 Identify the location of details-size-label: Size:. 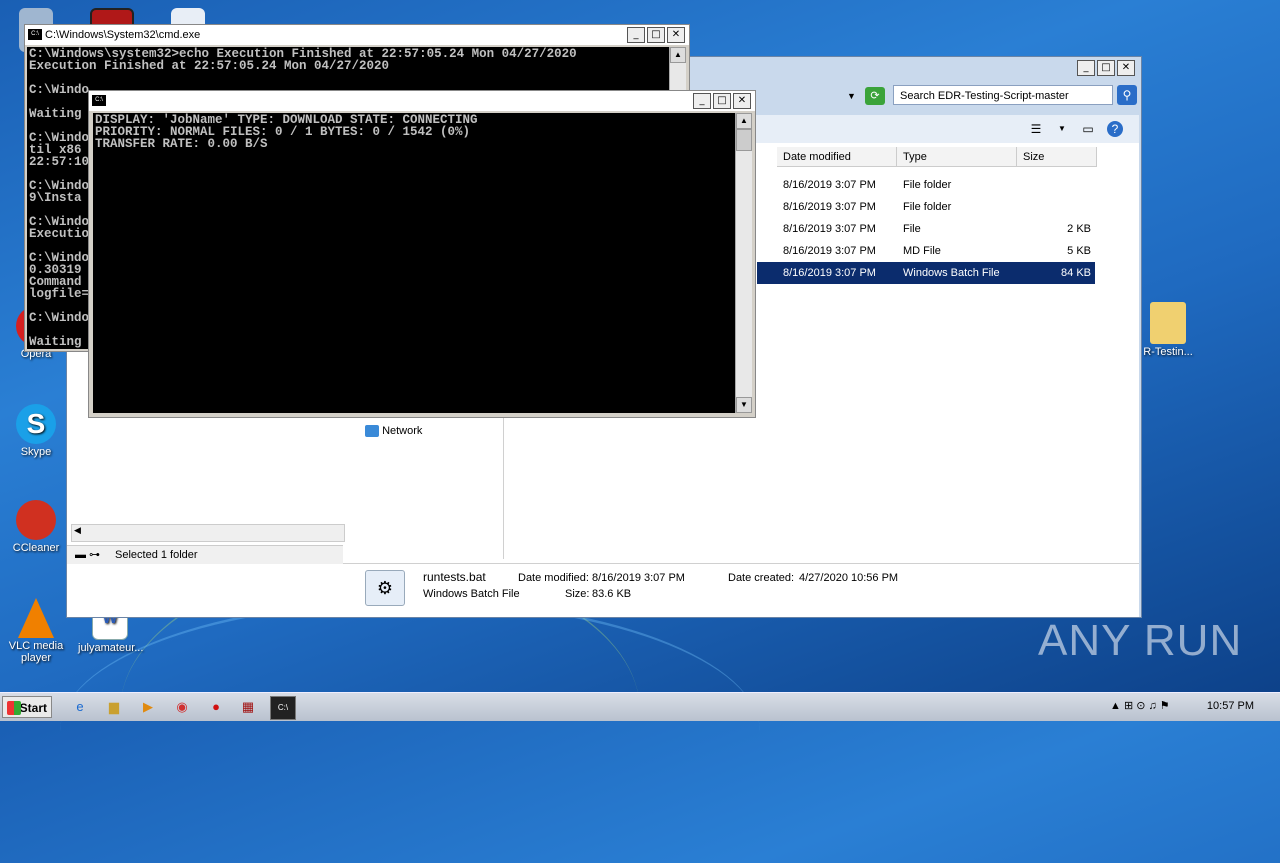
(577, 594).